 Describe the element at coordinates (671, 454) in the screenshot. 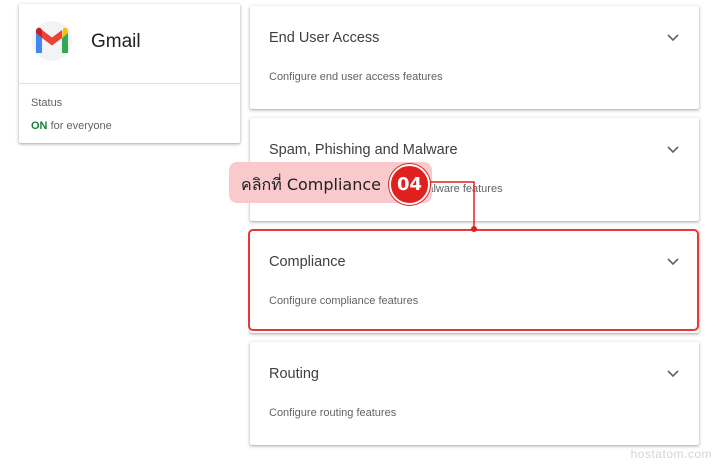

I see `watermark: hostatom.com` at that location.